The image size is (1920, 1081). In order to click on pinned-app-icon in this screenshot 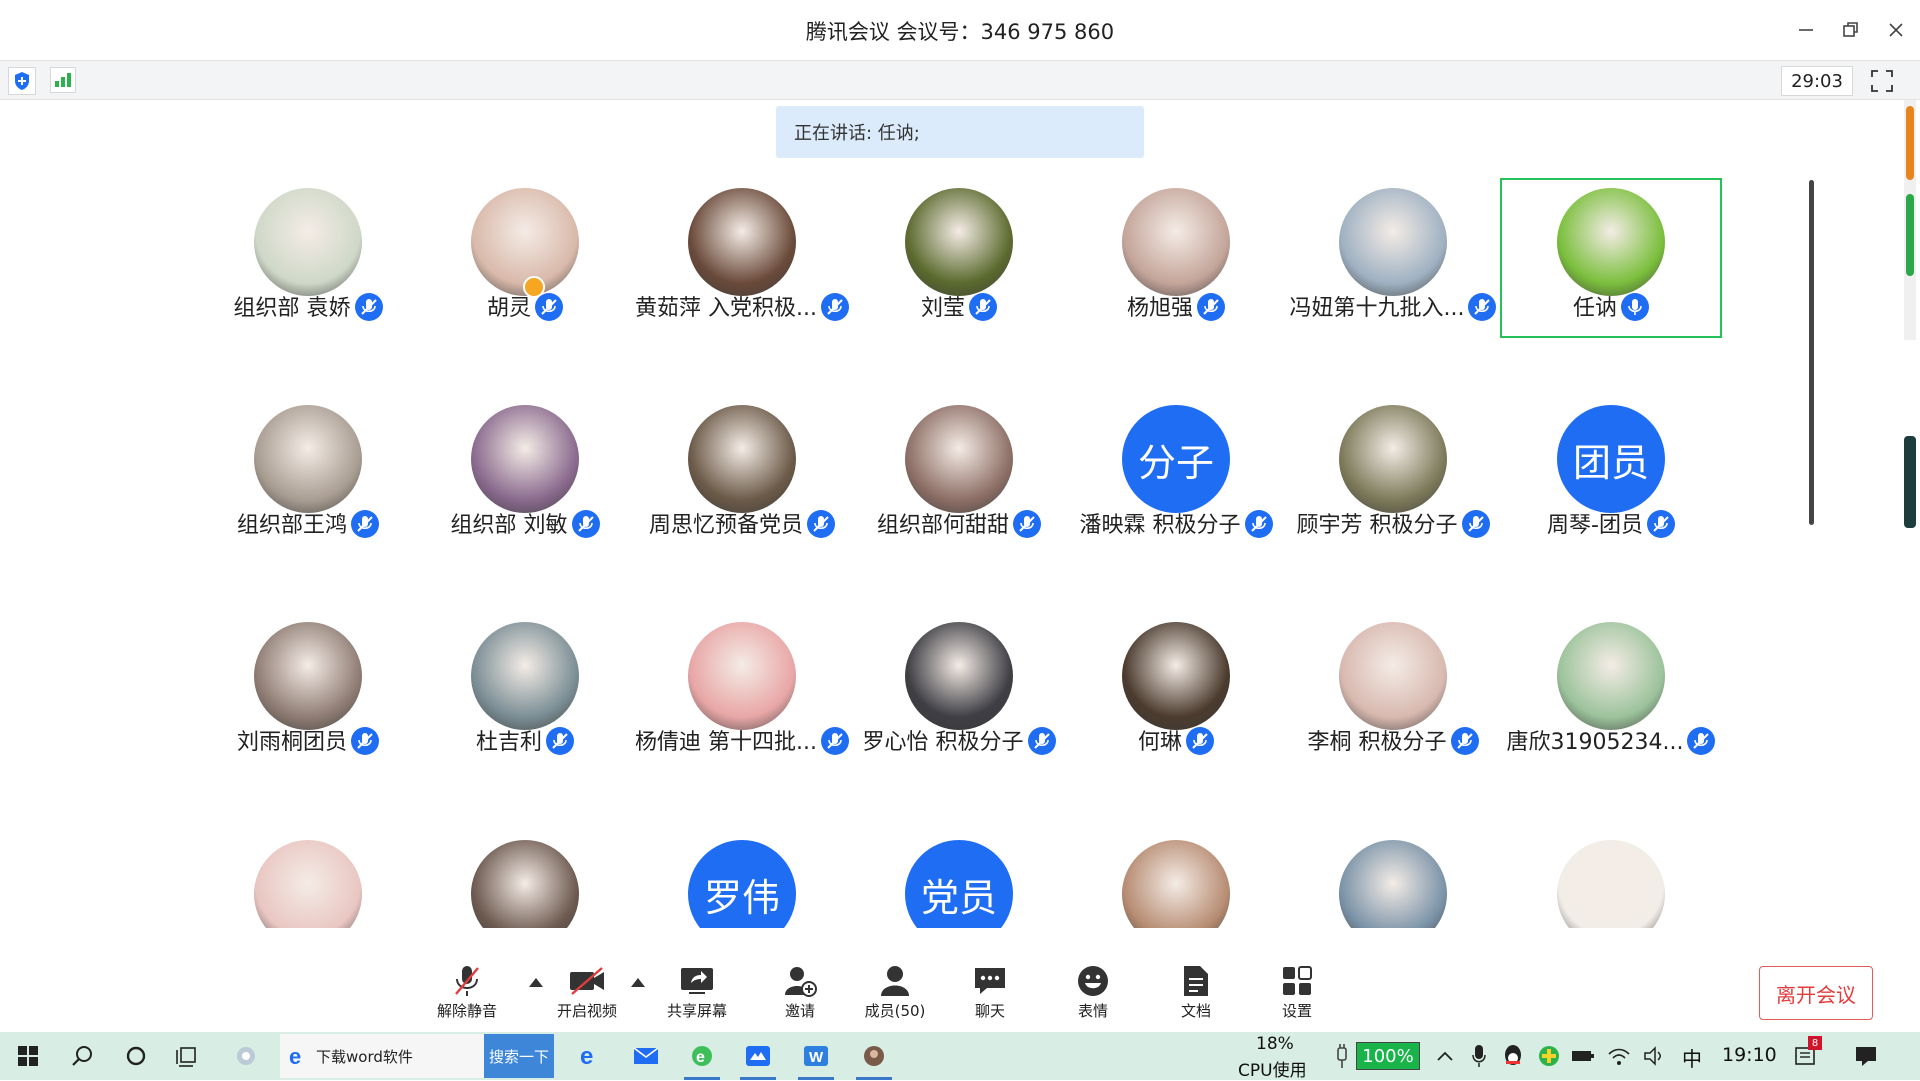, I will do `click(246, 1056)`.